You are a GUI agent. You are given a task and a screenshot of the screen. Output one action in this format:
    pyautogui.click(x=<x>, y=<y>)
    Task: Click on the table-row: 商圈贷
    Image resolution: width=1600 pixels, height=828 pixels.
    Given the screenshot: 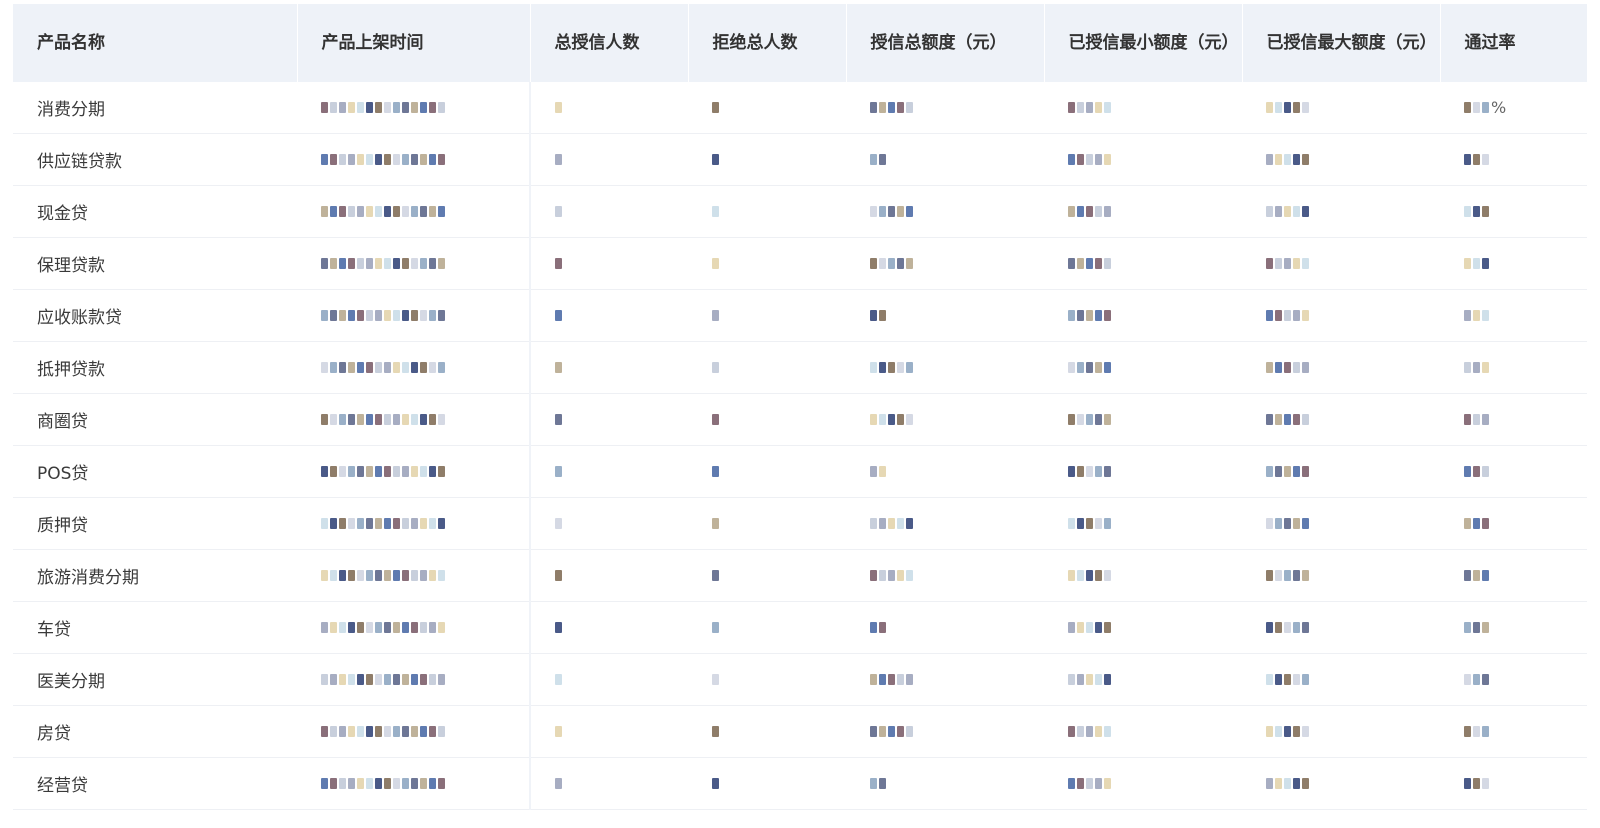 What is the action you would take?
    pyautogui.click(x=800, y=419)
    